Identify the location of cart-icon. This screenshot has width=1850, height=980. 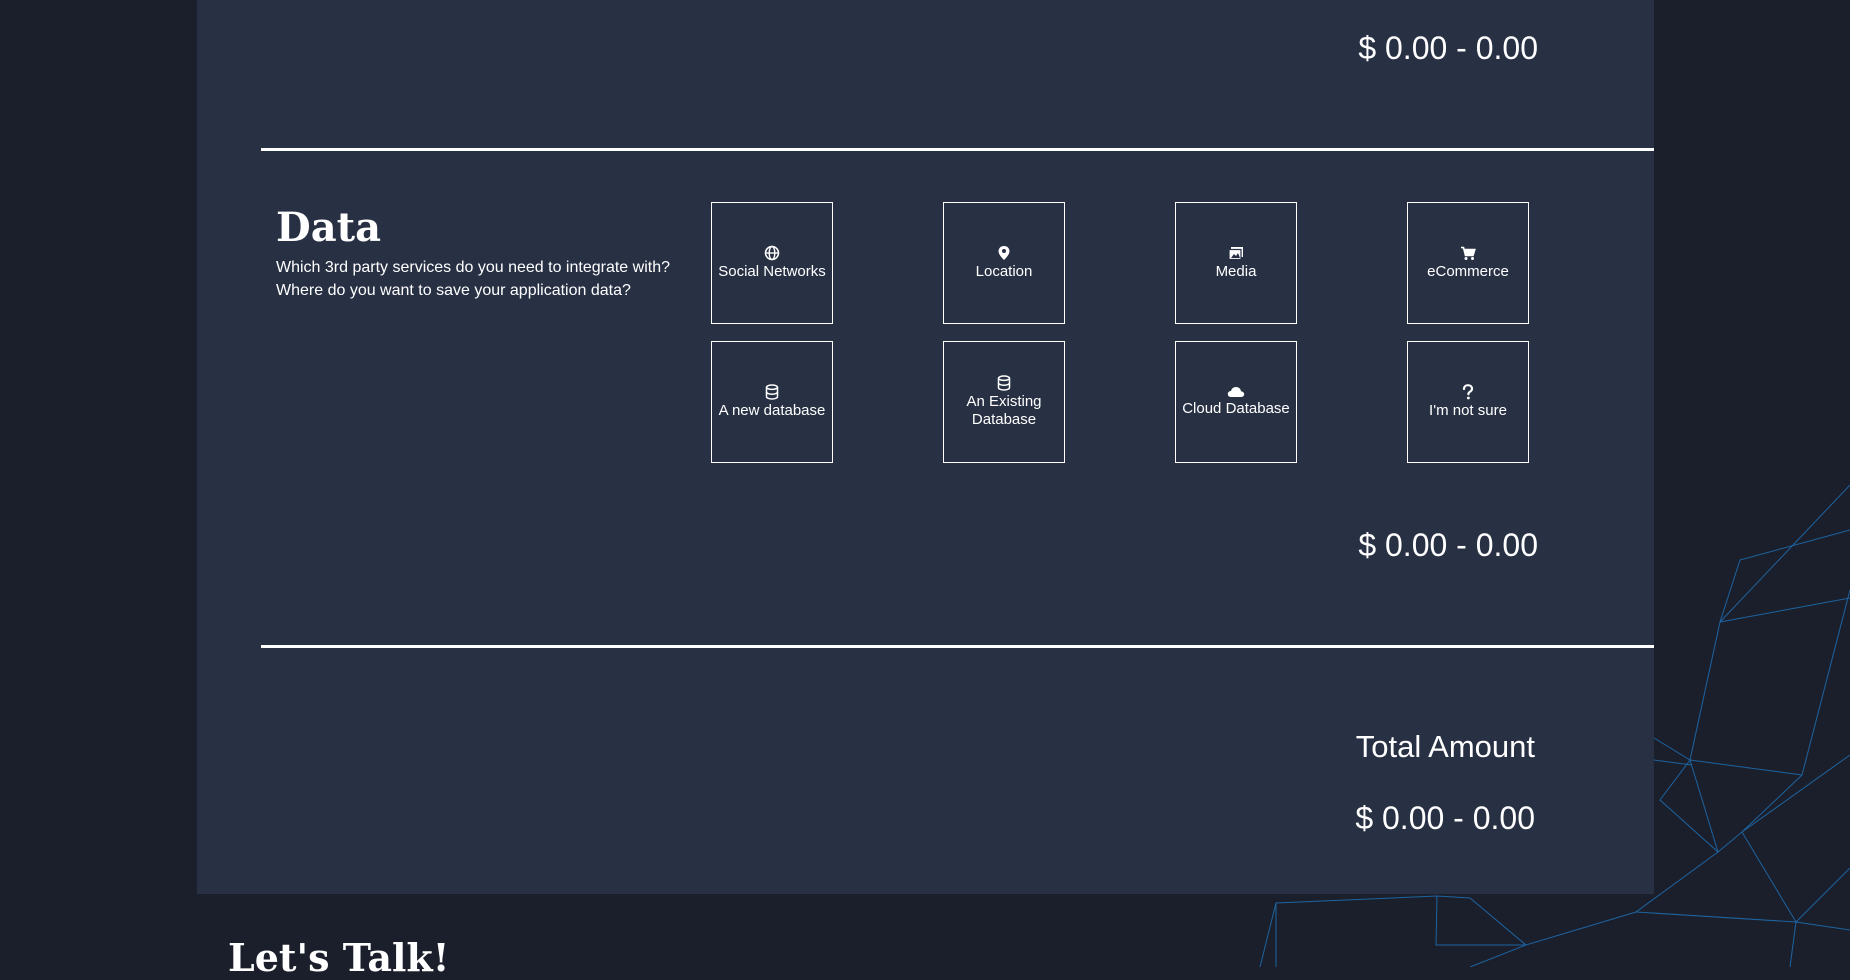
(1468, 253).